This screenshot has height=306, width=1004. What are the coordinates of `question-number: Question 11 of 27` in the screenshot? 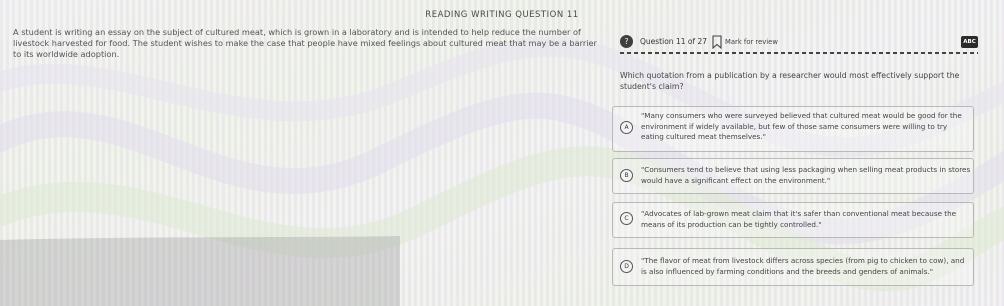 It's located at (674, 41).